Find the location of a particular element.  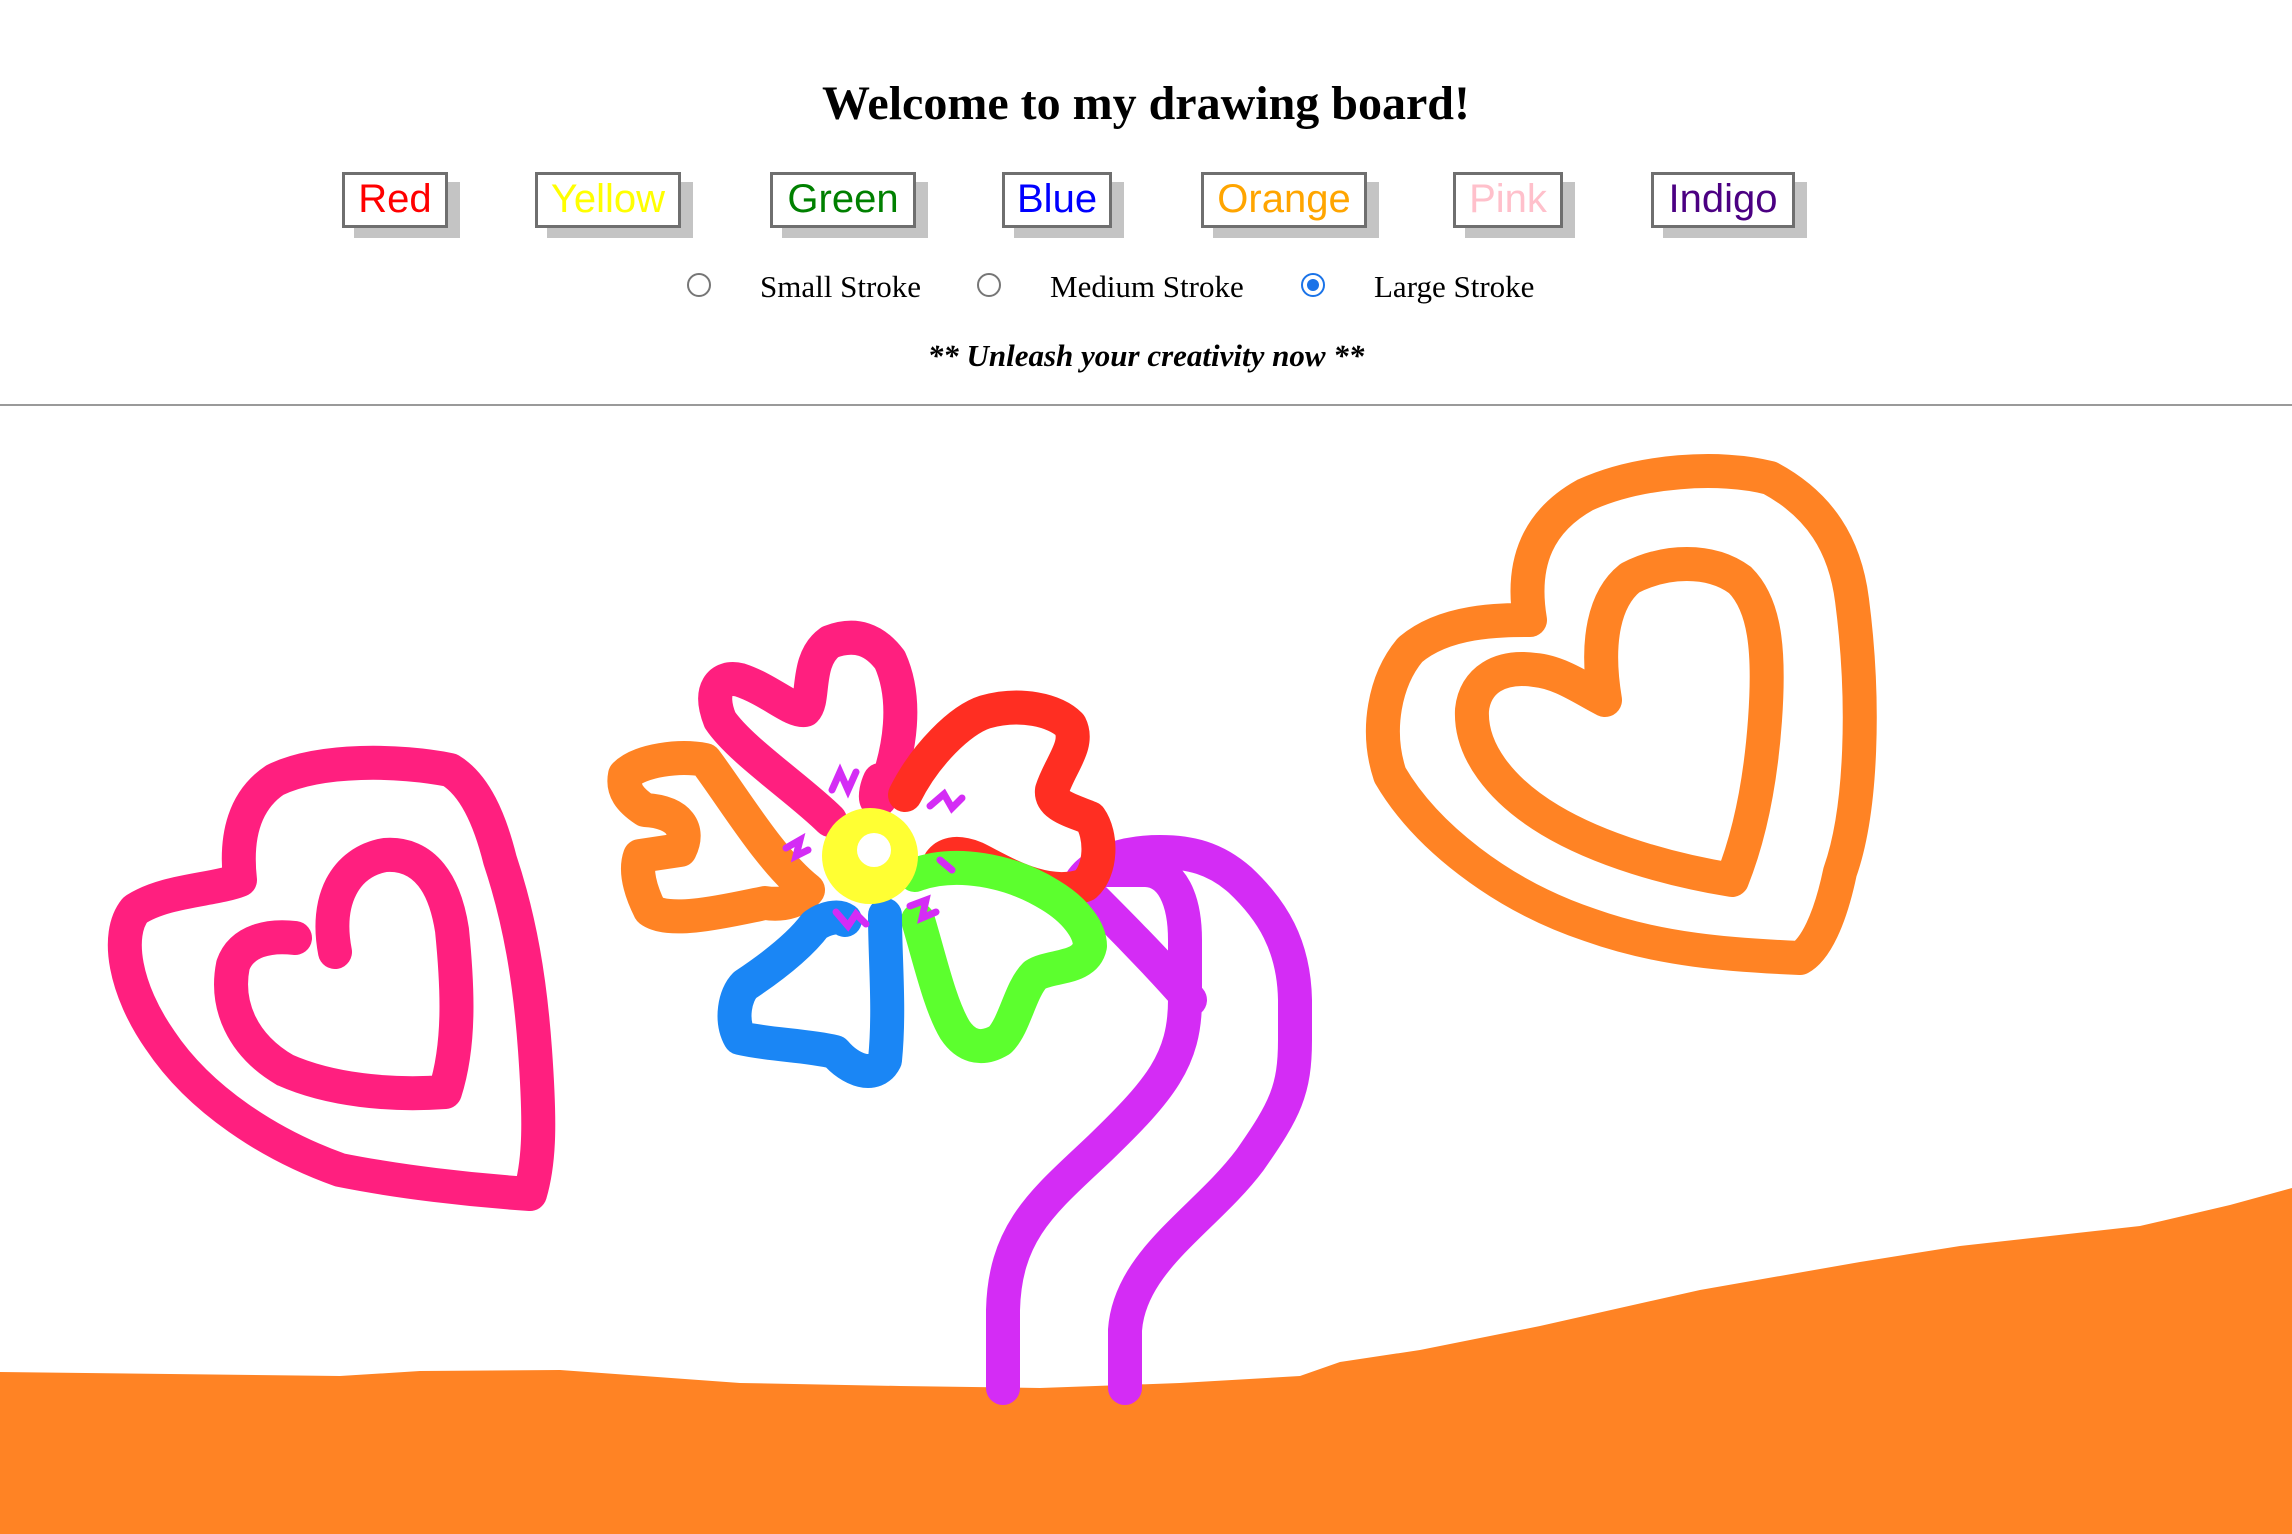

color-button-label: Yellow is located at coordinates (608, 199).